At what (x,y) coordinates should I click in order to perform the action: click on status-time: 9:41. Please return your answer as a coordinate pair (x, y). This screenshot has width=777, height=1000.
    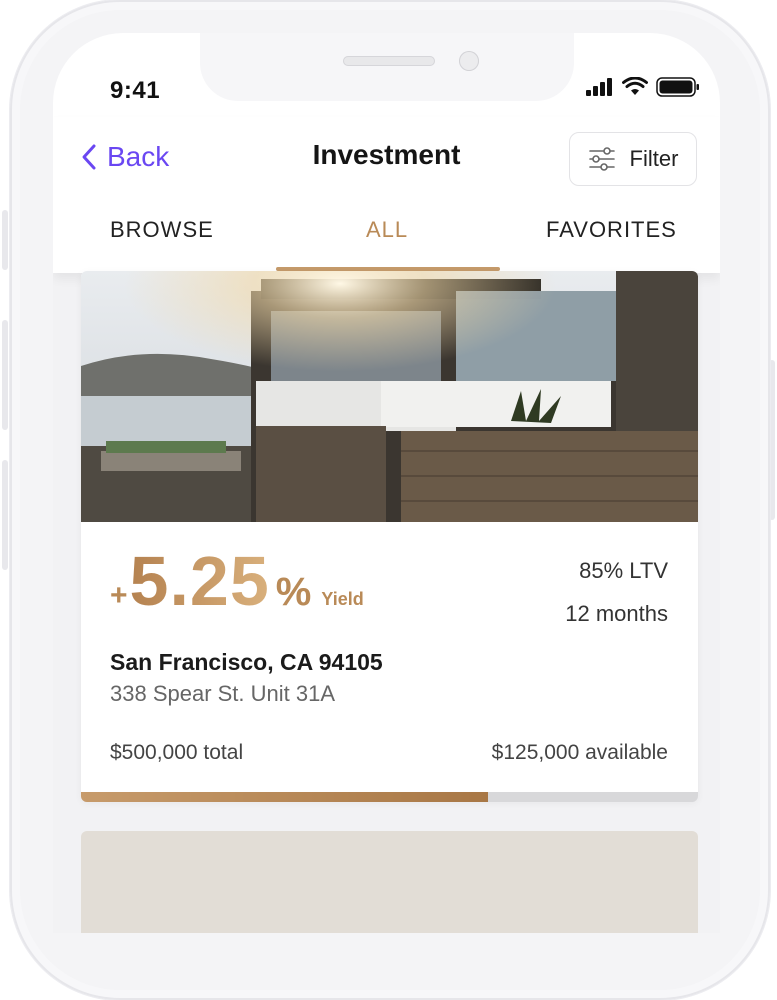
    Looking at the image, I should click on (135, 90).